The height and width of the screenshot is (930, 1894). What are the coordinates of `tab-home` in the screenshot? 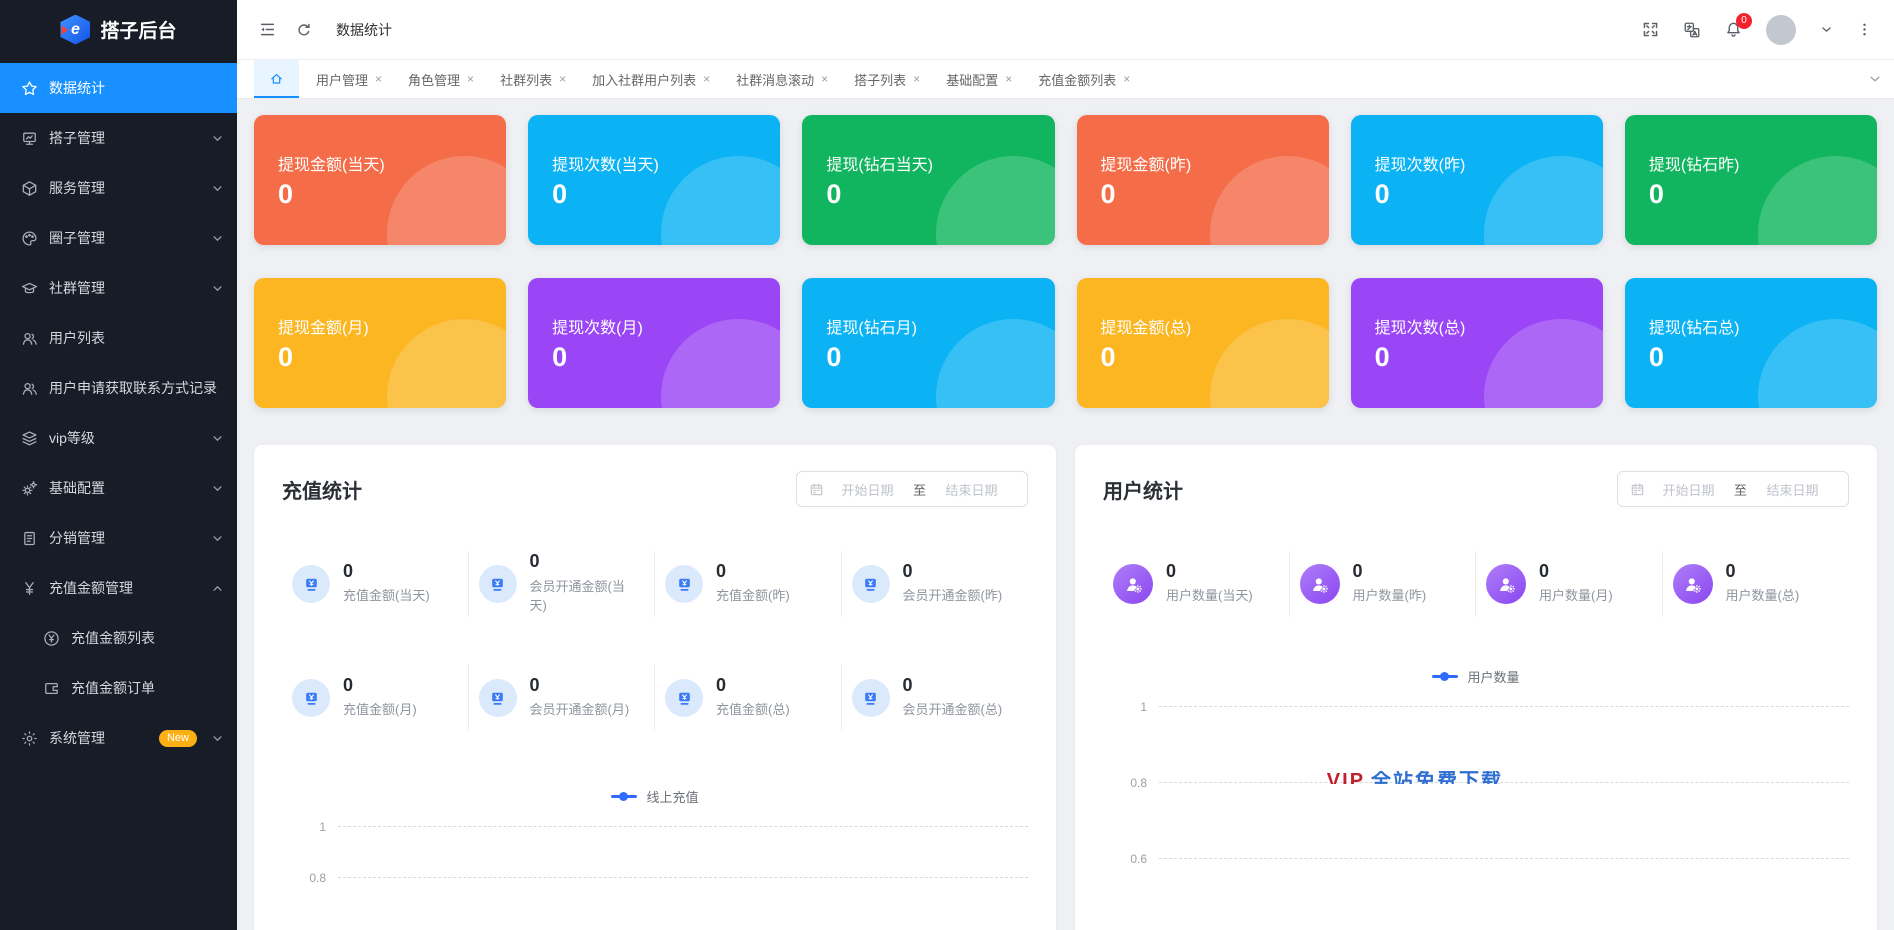 It's located at (276, 79).